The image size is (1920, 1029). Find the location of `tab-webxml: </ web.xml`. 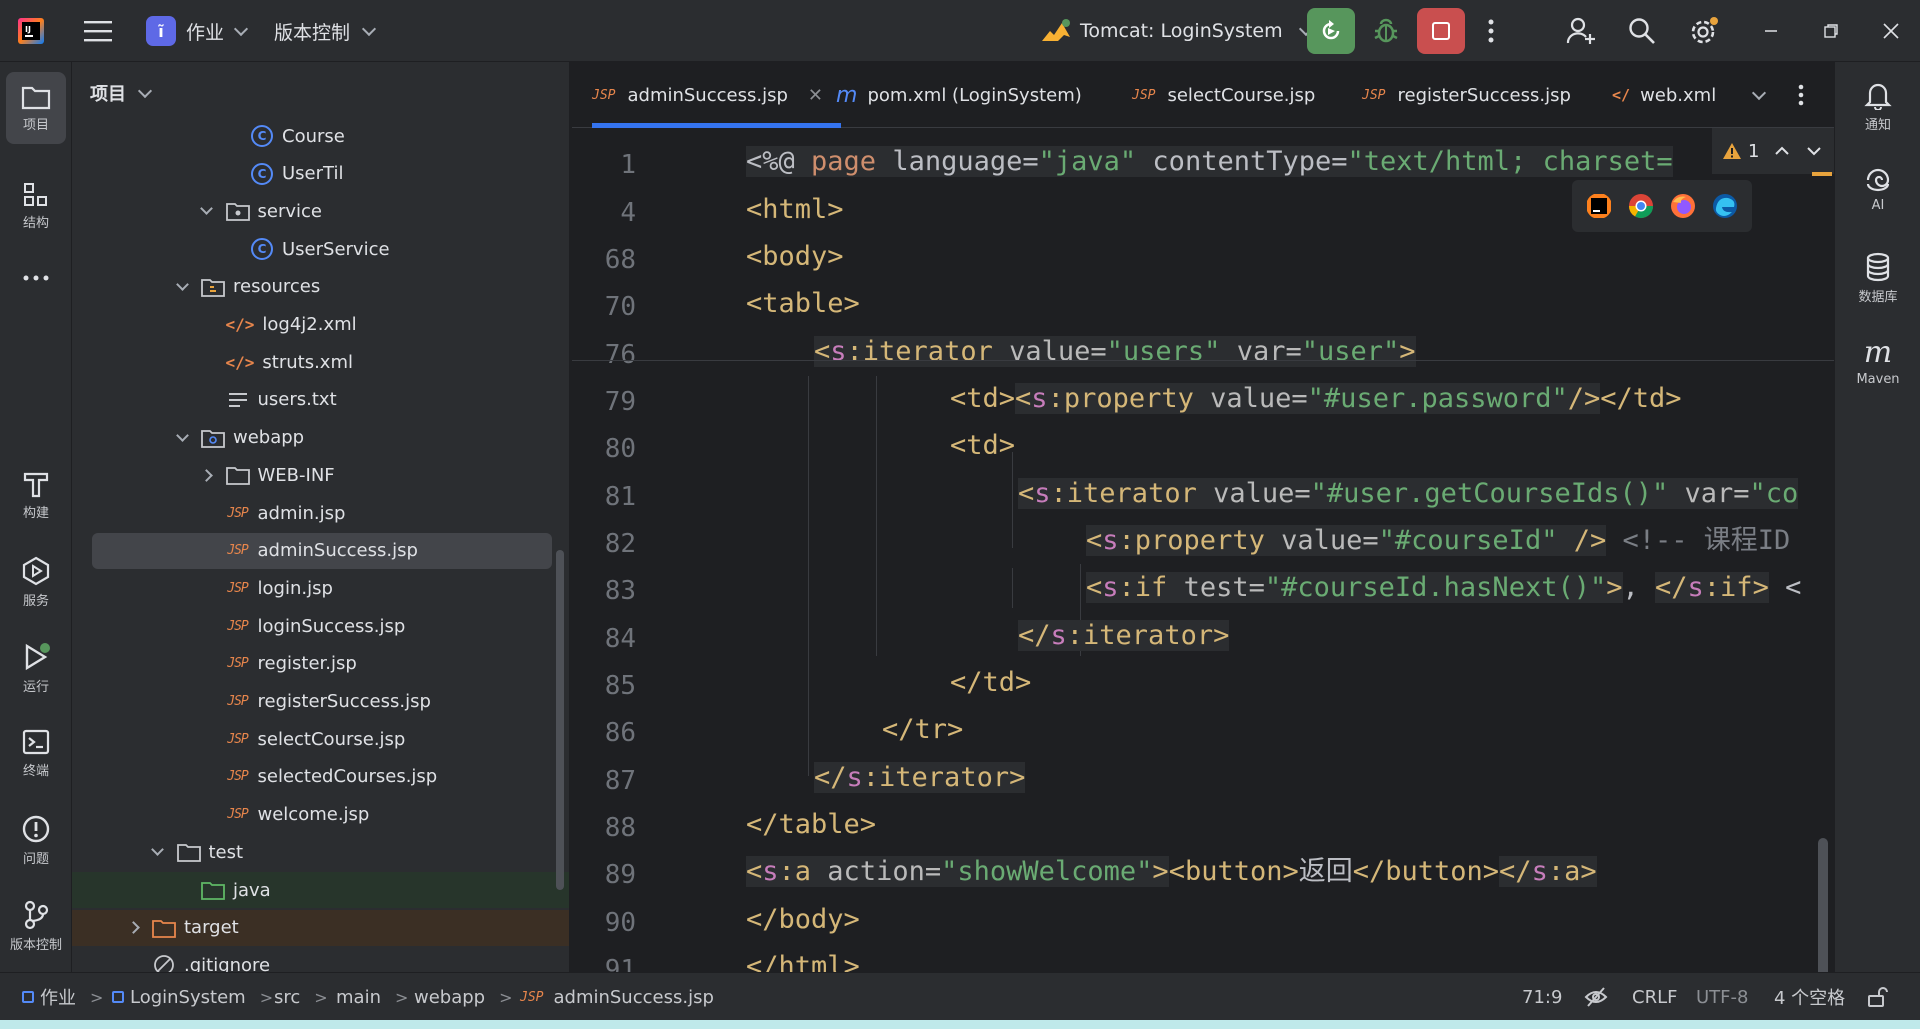

tab-webxml: </ web.xml is located at coordinates (1664, 95).